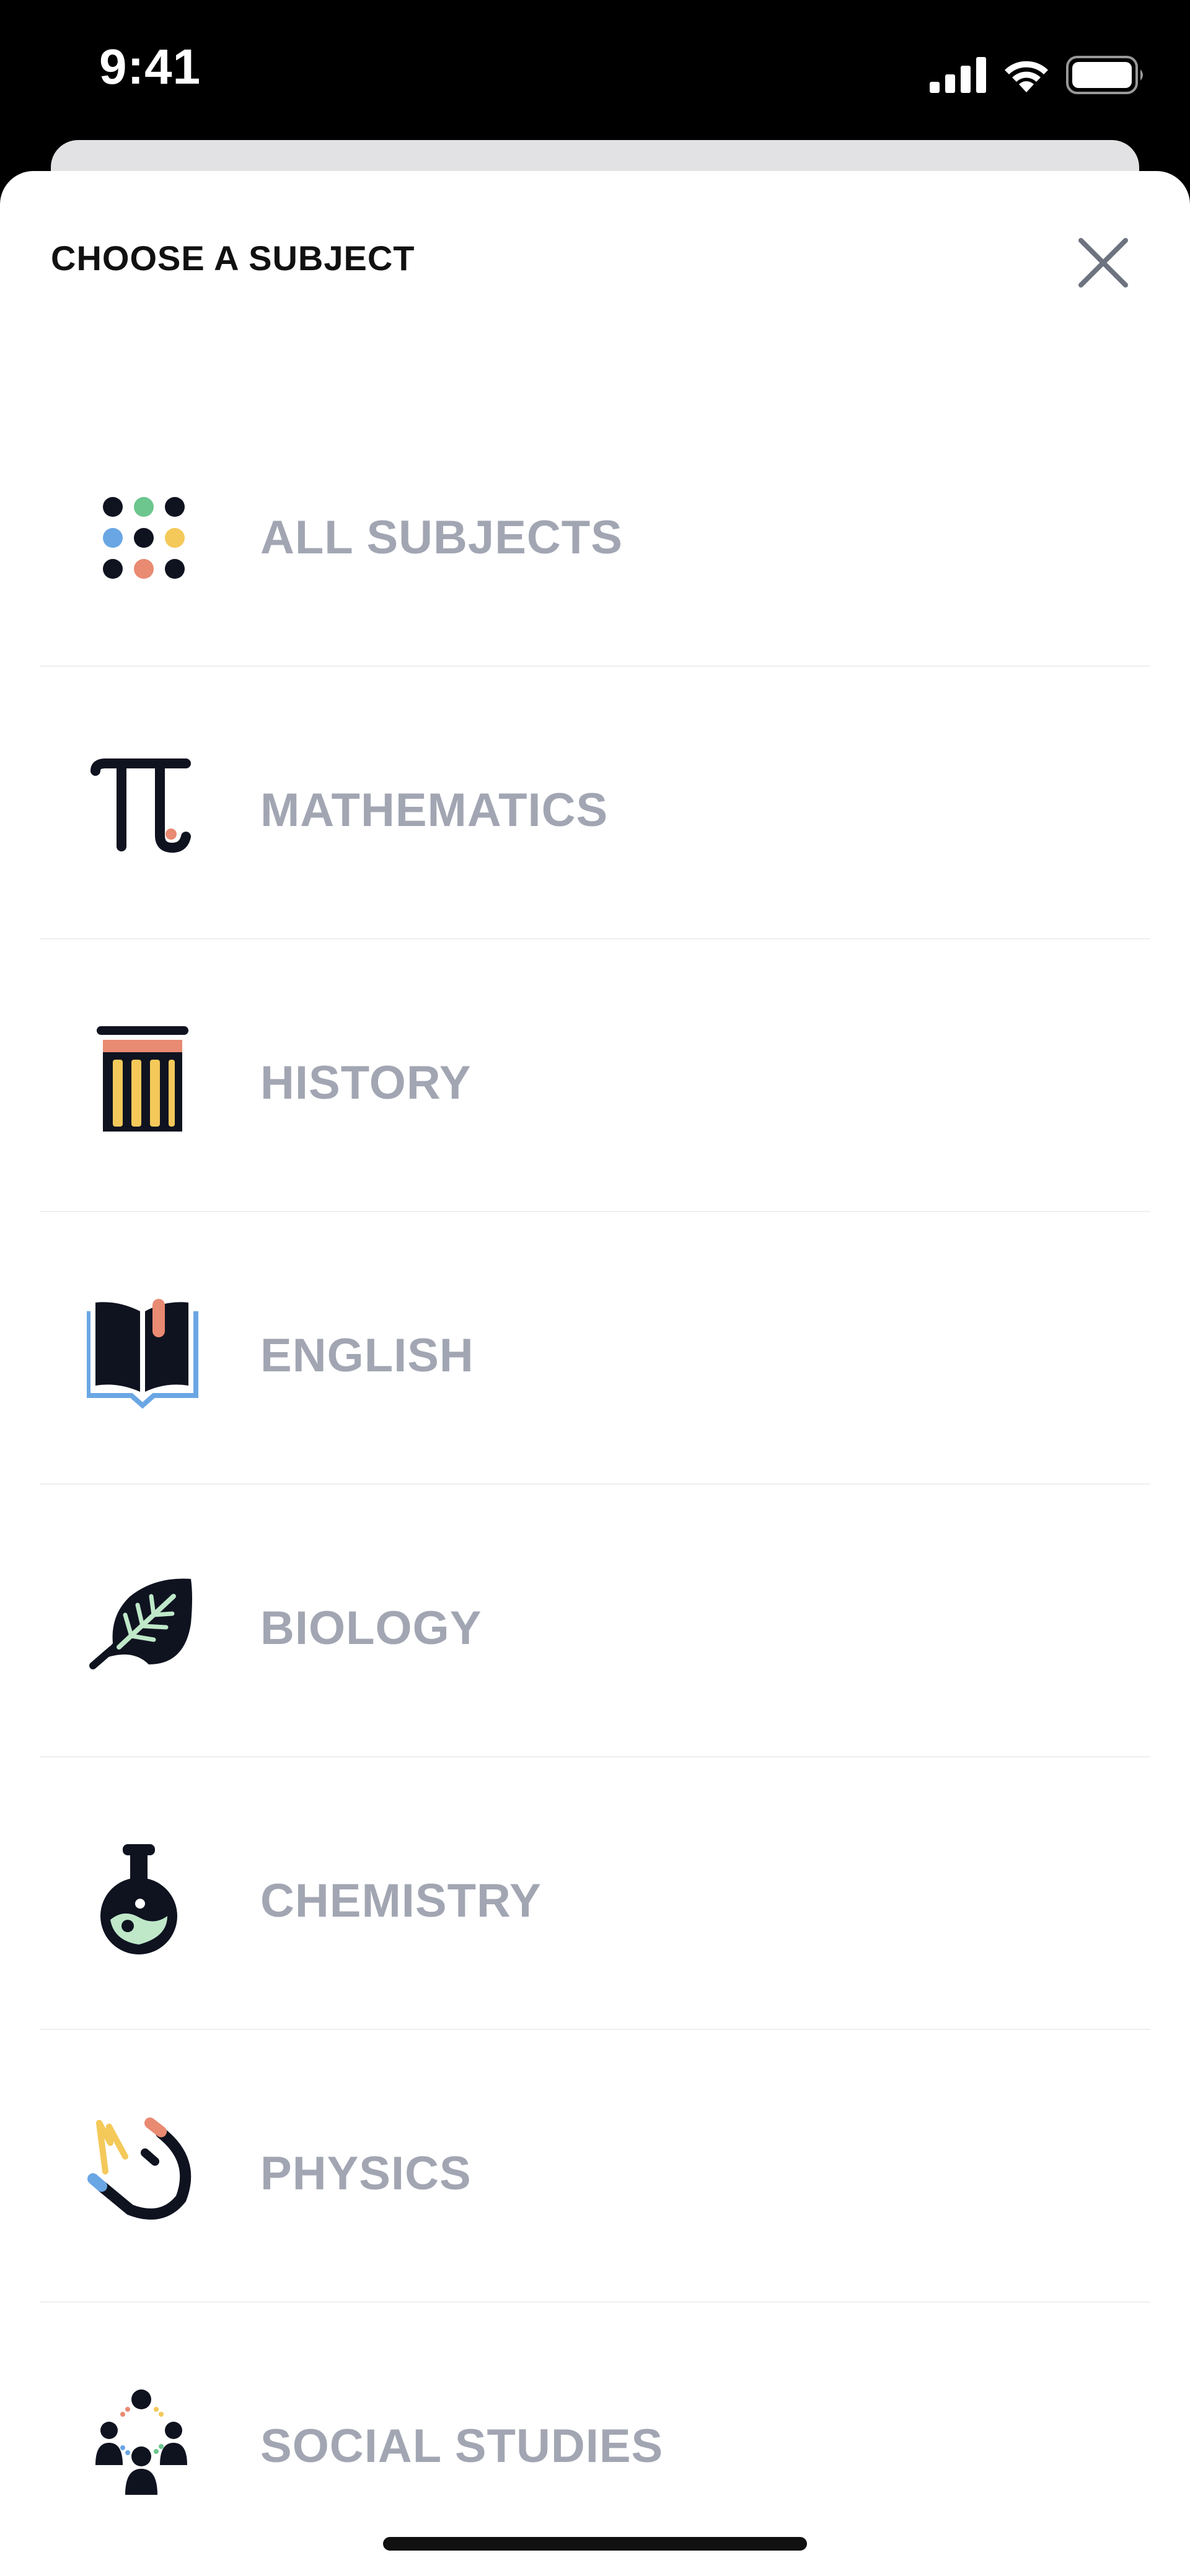 Image resolution: width=1190 pixels, height=2576 pixels. What do you see at coordinates (366, 2173) in the screenshot?
I see `subject-label: PHYSICS` at bounding box center [366, 2173].